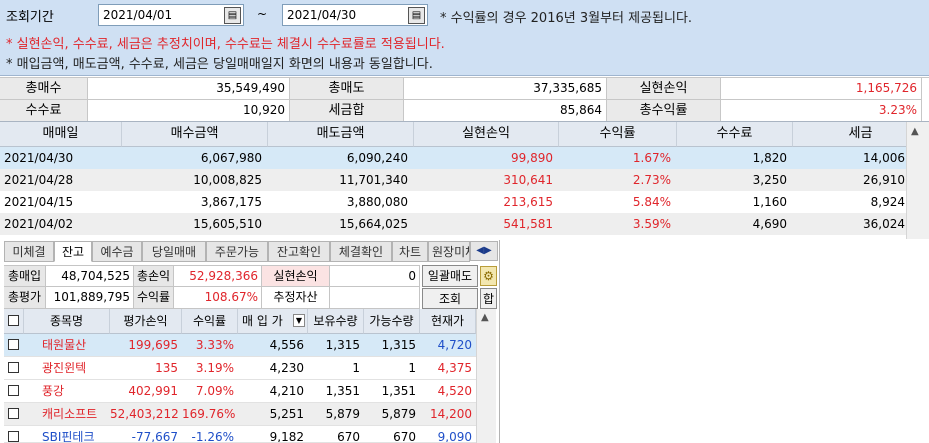 This screenshot has width=929, height=443. What do you see at coordinates (486, 376) in the screenshot?
I see `holdings-scrollbar: ▲` at bounding box center [486, 376].